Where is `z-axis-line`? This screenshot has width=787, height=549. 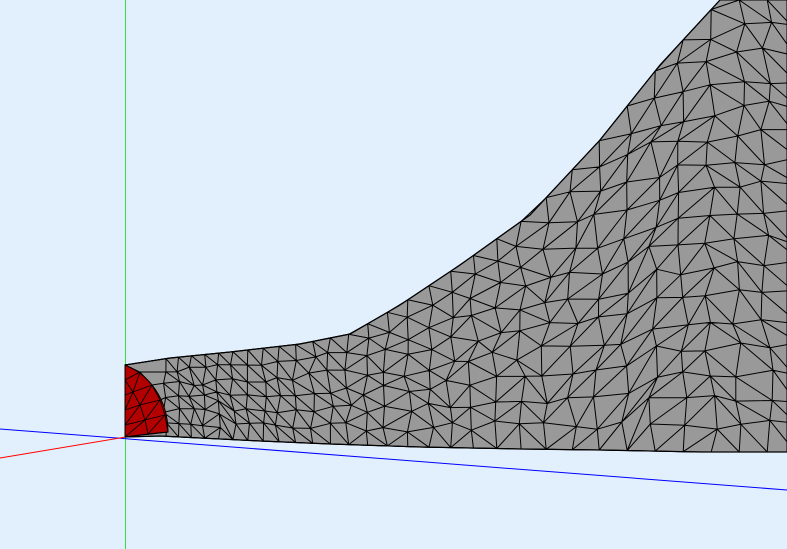 z-axis-line is located at coordinates (66, 447).